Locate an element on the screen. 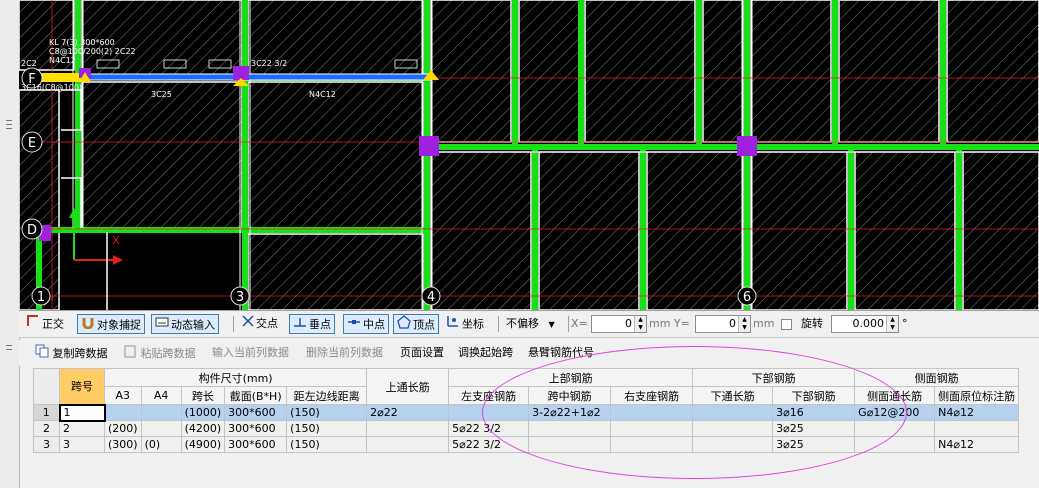 Image resolution: width=1039 pixels, height=488 pixels. cell: 3⌀16 is located at coordinates (814, 412).